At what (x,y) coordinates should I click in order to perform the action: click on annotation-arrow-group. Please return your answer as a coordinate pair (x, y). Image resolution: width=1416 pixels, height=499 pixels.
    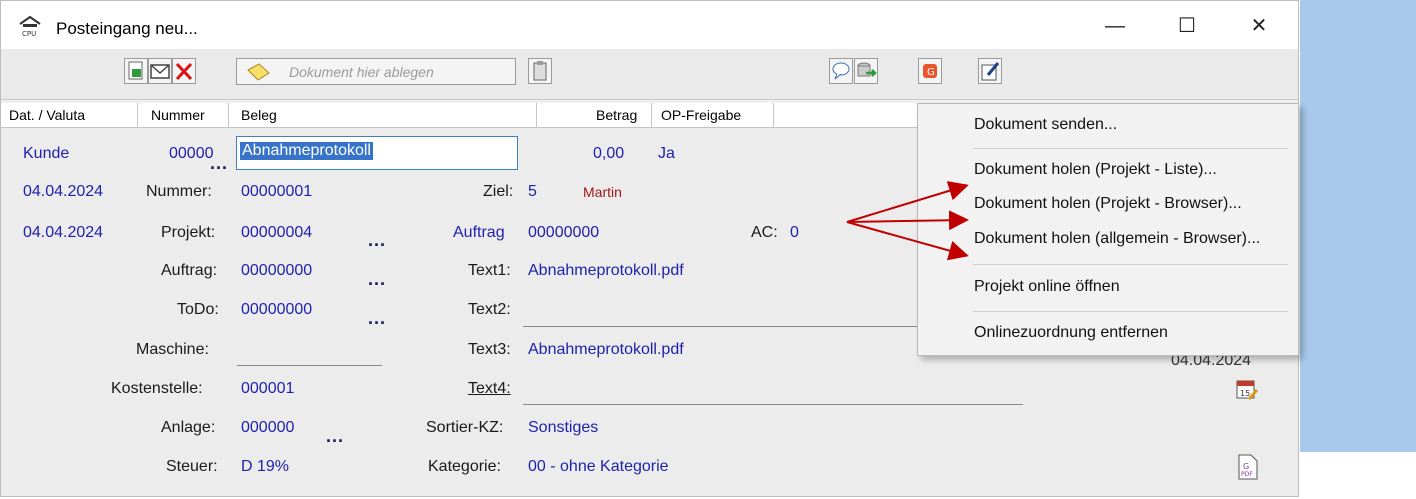
    Looking at the image, I should click on (907, 221).